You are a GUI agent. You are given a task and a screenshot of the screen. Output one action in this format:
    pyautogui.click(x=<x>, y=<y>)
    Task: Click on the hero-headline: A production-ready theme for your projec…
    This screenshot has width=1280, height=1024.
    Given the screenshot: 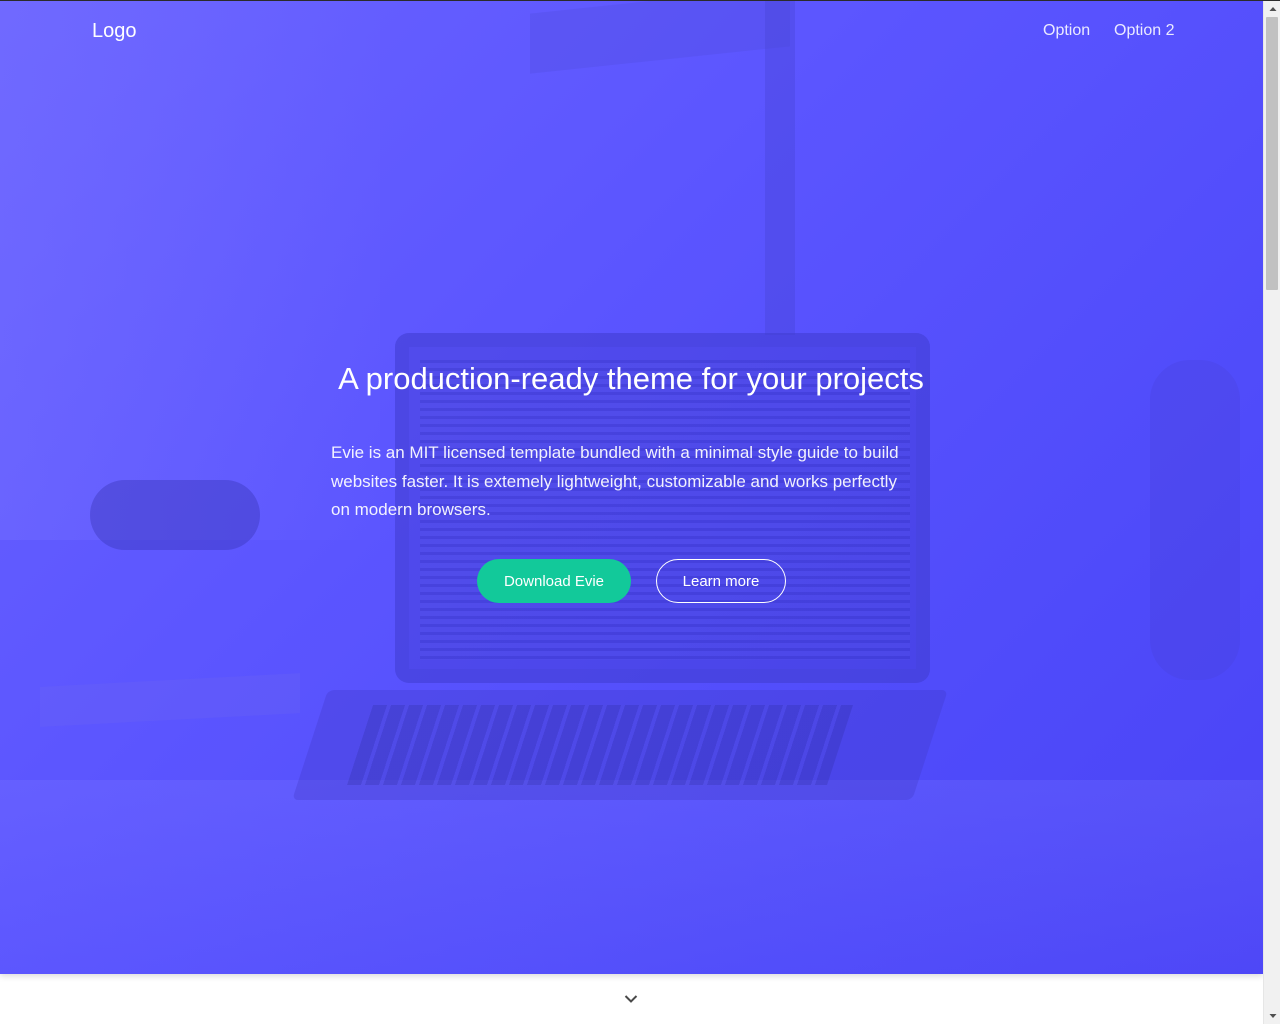 What is the action you would take?
    pyautogui.click(x=631, y=378)
    